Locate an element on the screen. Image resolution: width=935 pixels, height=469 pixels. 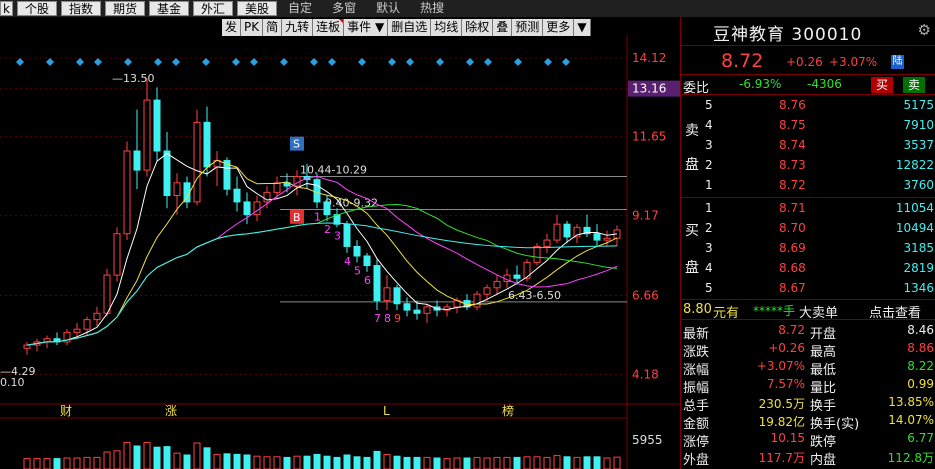
gear-icon: ⚙ is located at coordinates (924, 30).